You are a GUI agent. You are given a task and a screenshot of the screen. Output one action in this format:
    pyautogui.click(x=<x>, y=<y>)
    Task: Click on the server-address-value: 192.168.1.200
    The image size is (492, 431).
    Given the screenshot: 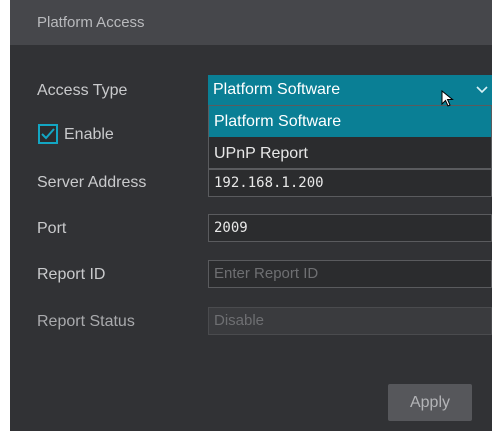 What is the action you would take?
    pyautogui.click(x=269, y=183)
    